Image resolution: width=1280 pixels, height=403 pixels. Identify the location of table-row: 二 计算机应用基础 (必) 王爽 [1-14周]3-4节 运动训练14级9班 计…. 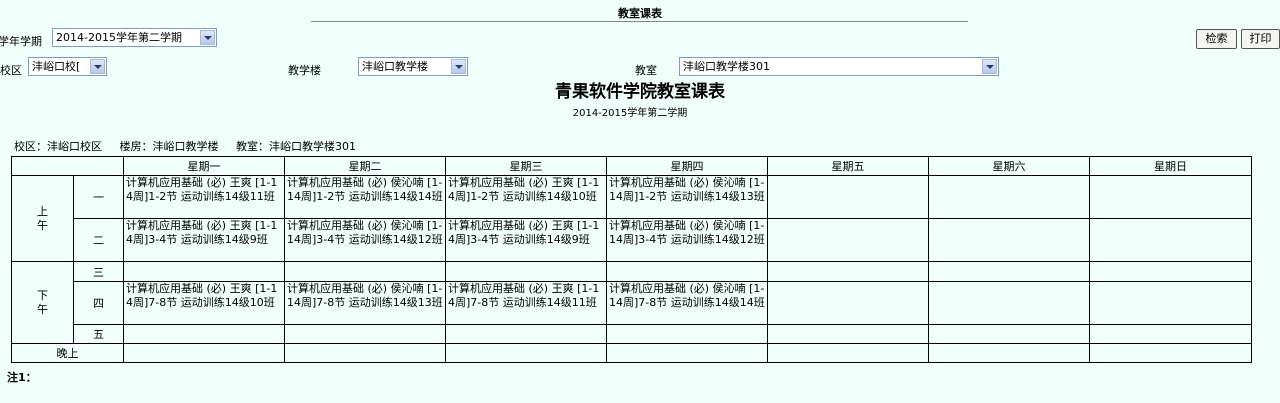
(632, 240).